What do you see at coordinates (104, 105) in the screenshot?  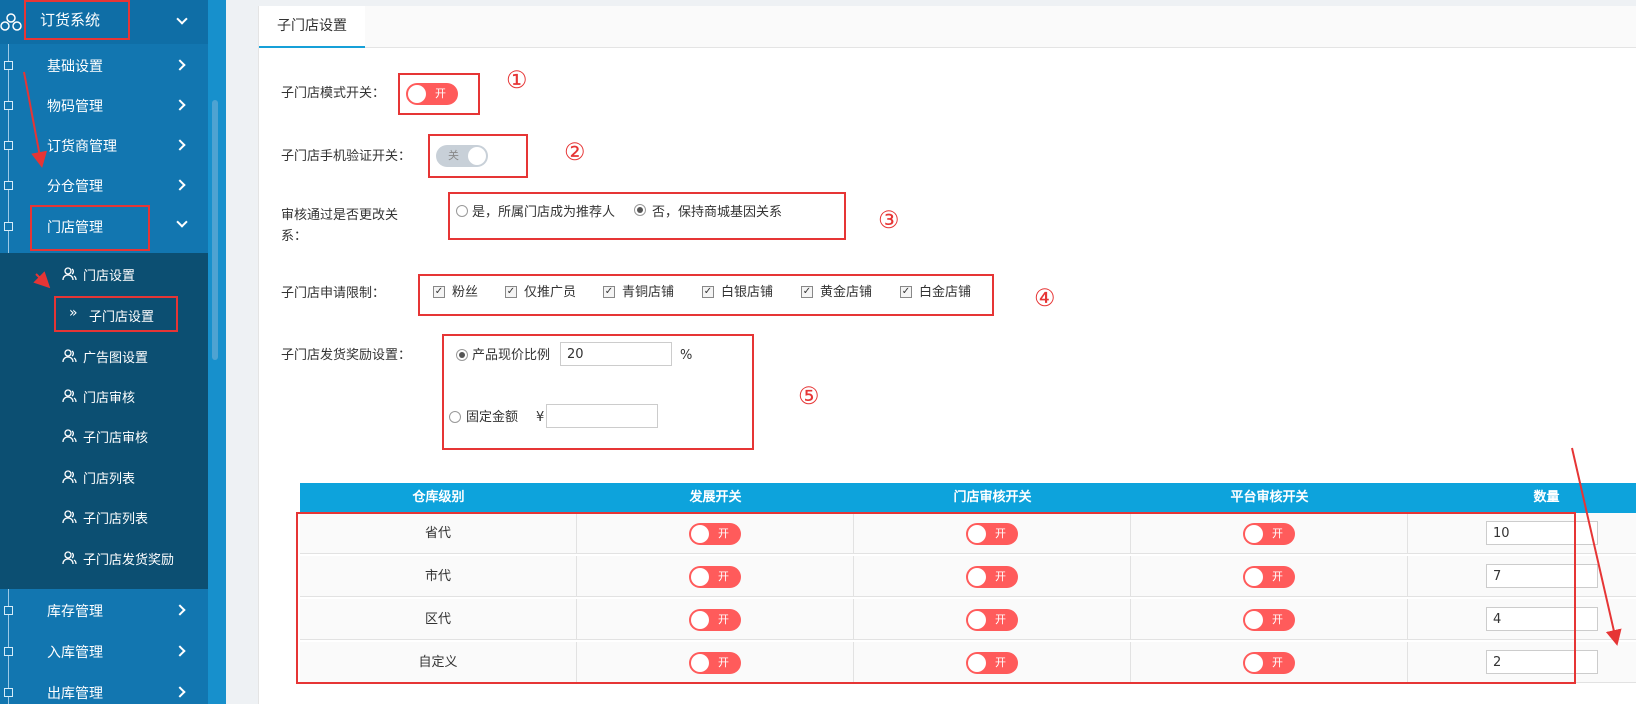 I see `sidebar-item-code-management: 物码管理` at bounding box center [104, 105].